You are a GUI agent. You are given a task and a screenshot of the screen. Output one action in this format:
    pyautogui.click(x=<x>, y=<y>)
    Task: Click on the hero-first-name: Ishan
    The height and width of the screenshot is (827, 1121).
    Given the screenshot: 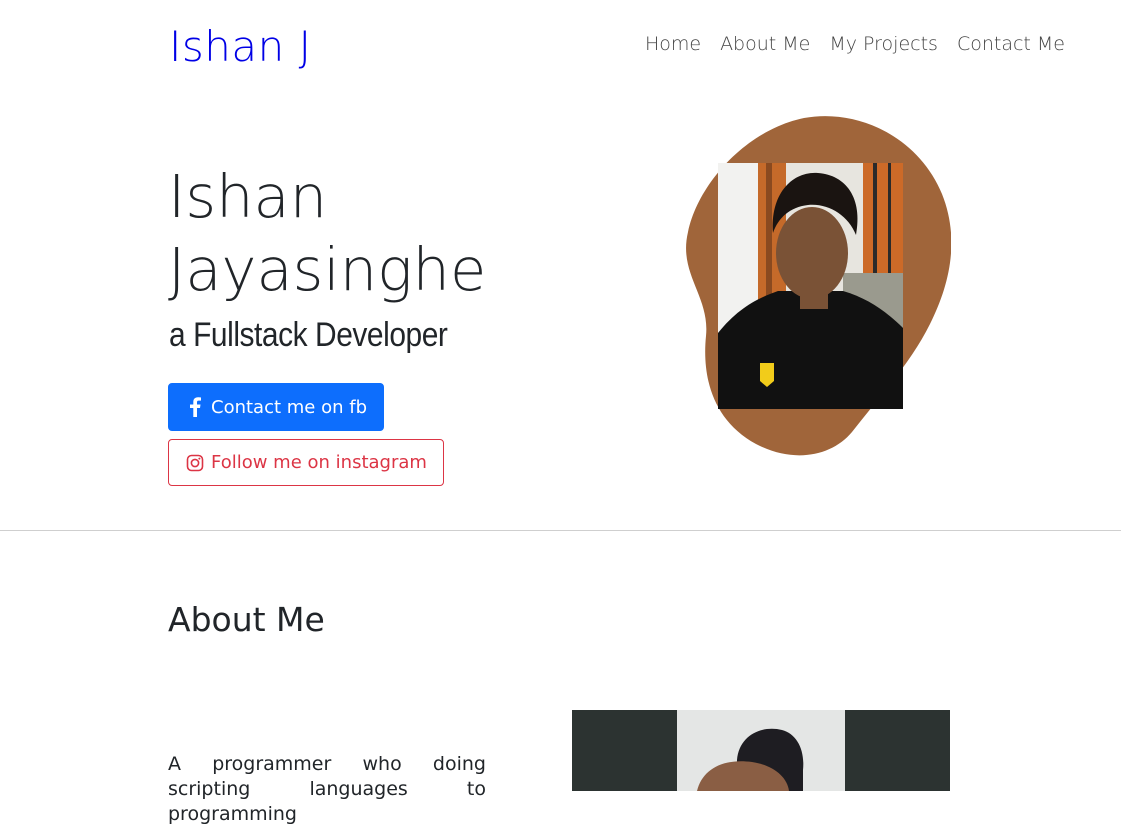 What is the action you would take?
    pyautogui.click(x=248, y=196)
    